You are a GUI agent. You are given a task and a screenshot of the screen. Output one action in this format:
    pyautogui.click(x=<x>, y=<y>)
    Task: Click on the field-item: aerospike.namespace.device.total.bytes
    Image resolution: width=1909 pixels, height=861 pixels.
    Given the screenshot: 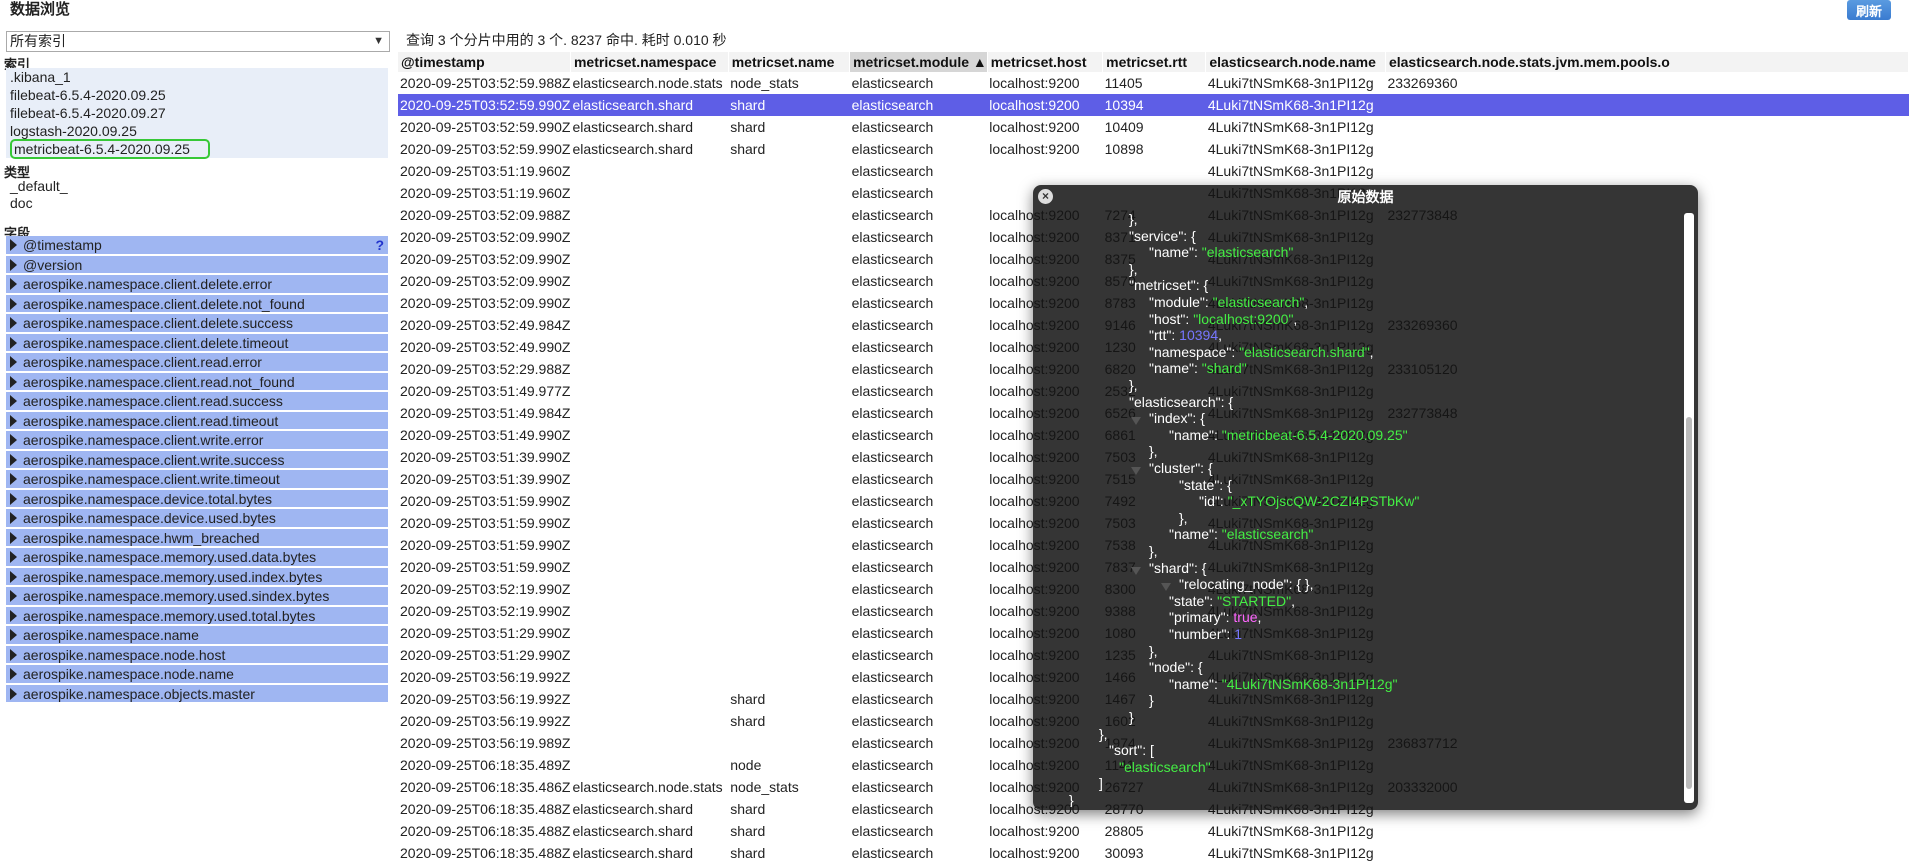 What is the action you would take?
    pyautogui.click(x=197, y=499)
    